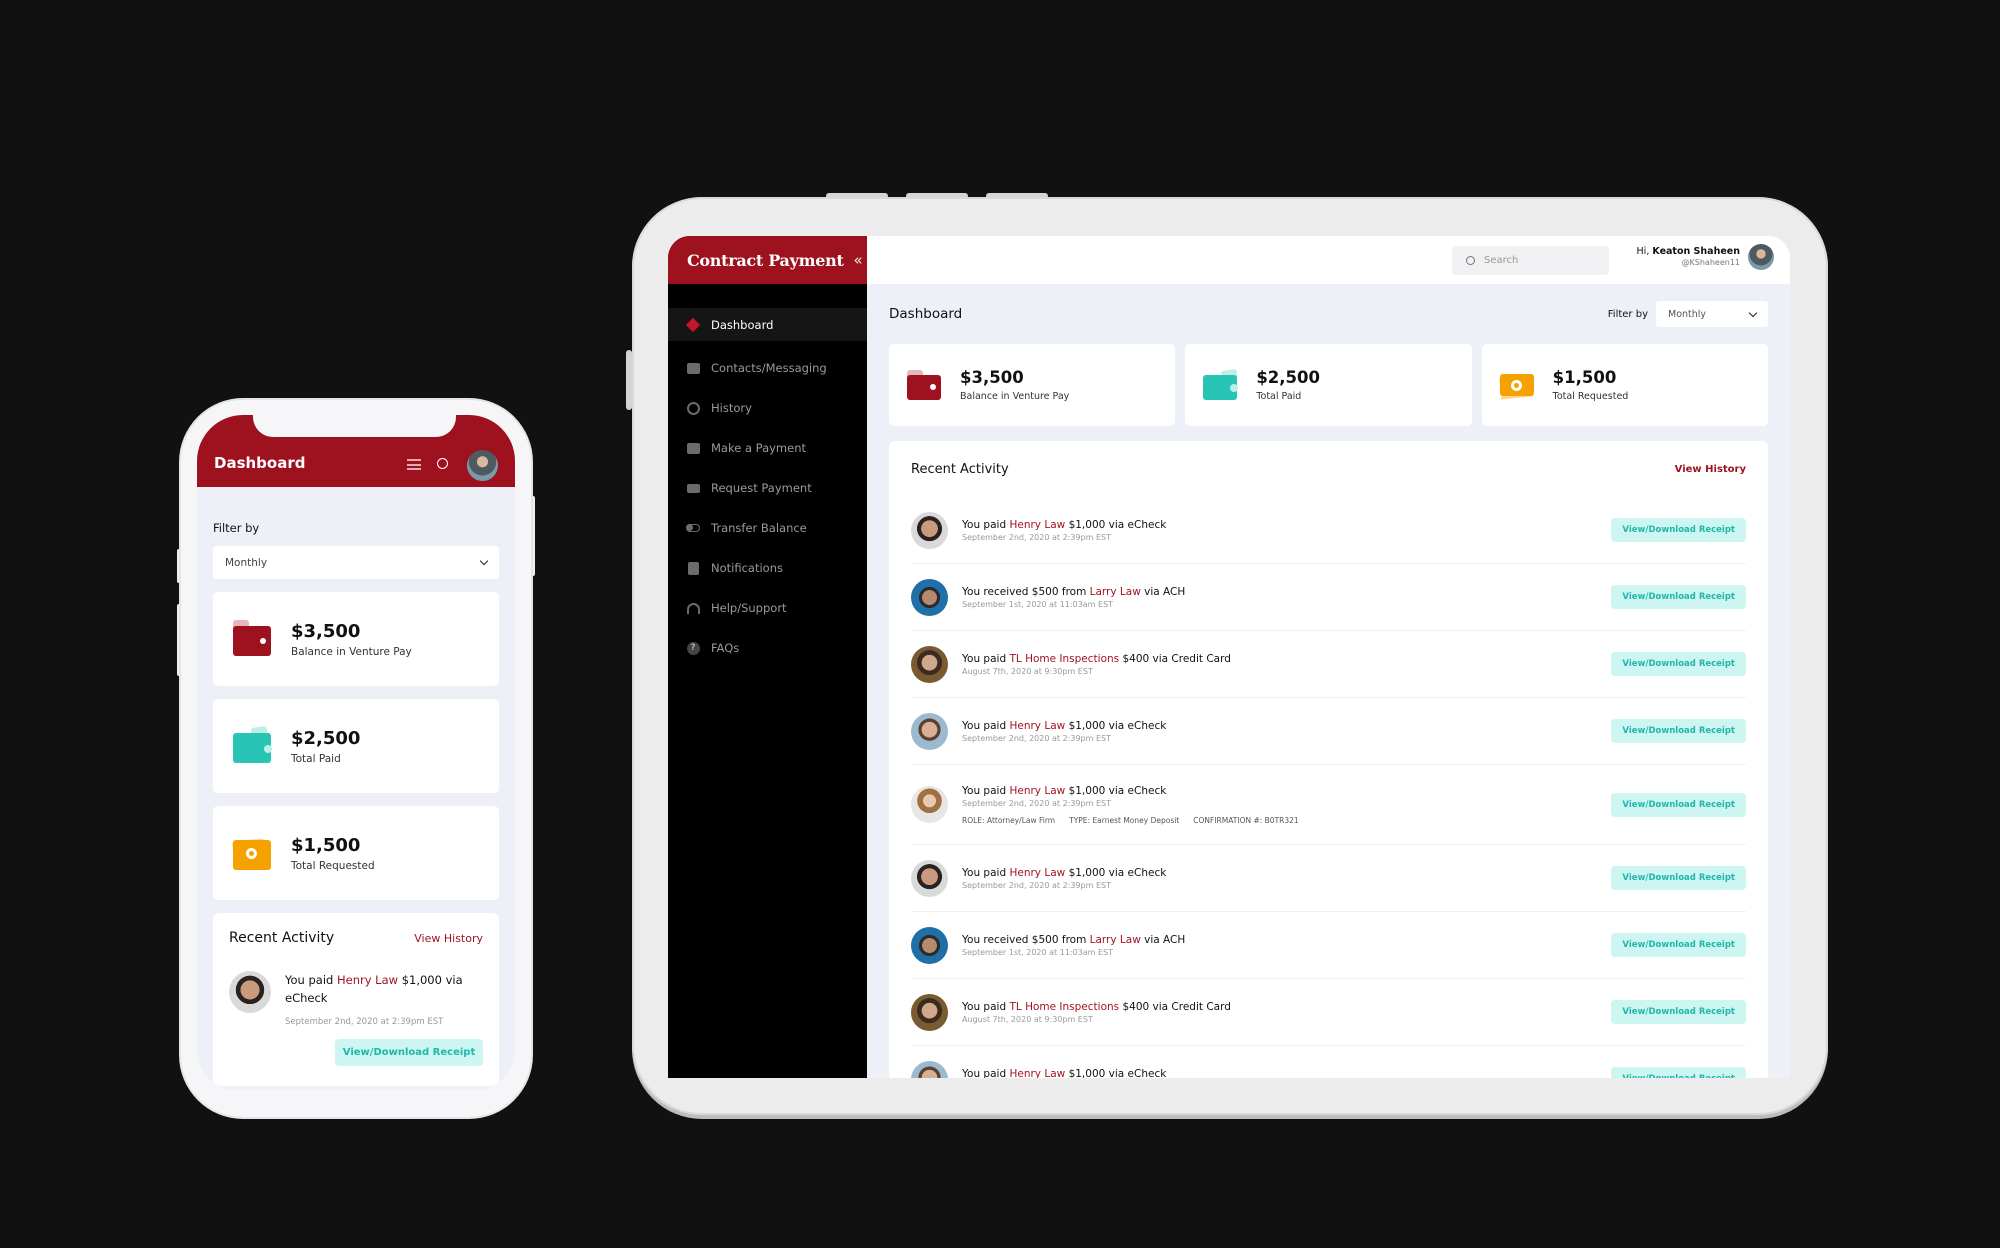 The image size is (2000, 1248). Describe the element at coordinates (1036, 738) in the screenshot. I see `activity-date: September 2nd, 2020 at 2:39pm EST` at that location.